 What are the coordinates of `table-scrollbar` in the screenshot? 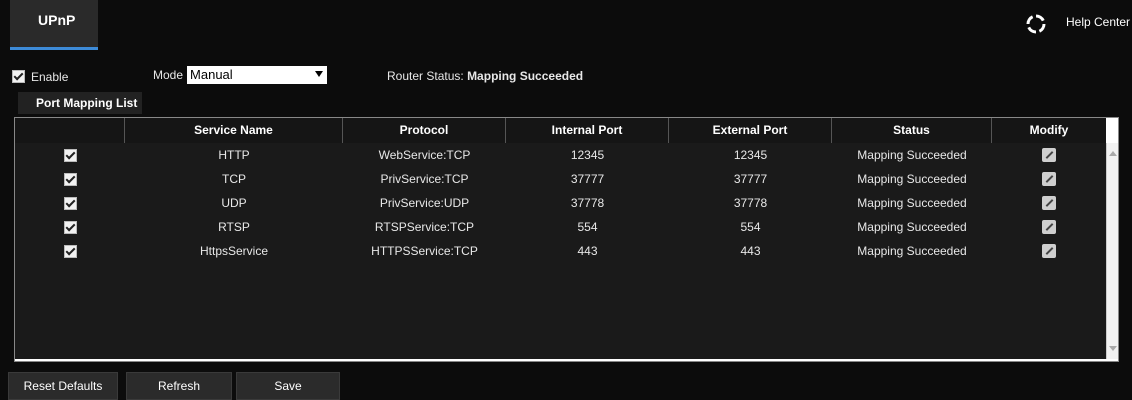 It's located at (1112, 251).